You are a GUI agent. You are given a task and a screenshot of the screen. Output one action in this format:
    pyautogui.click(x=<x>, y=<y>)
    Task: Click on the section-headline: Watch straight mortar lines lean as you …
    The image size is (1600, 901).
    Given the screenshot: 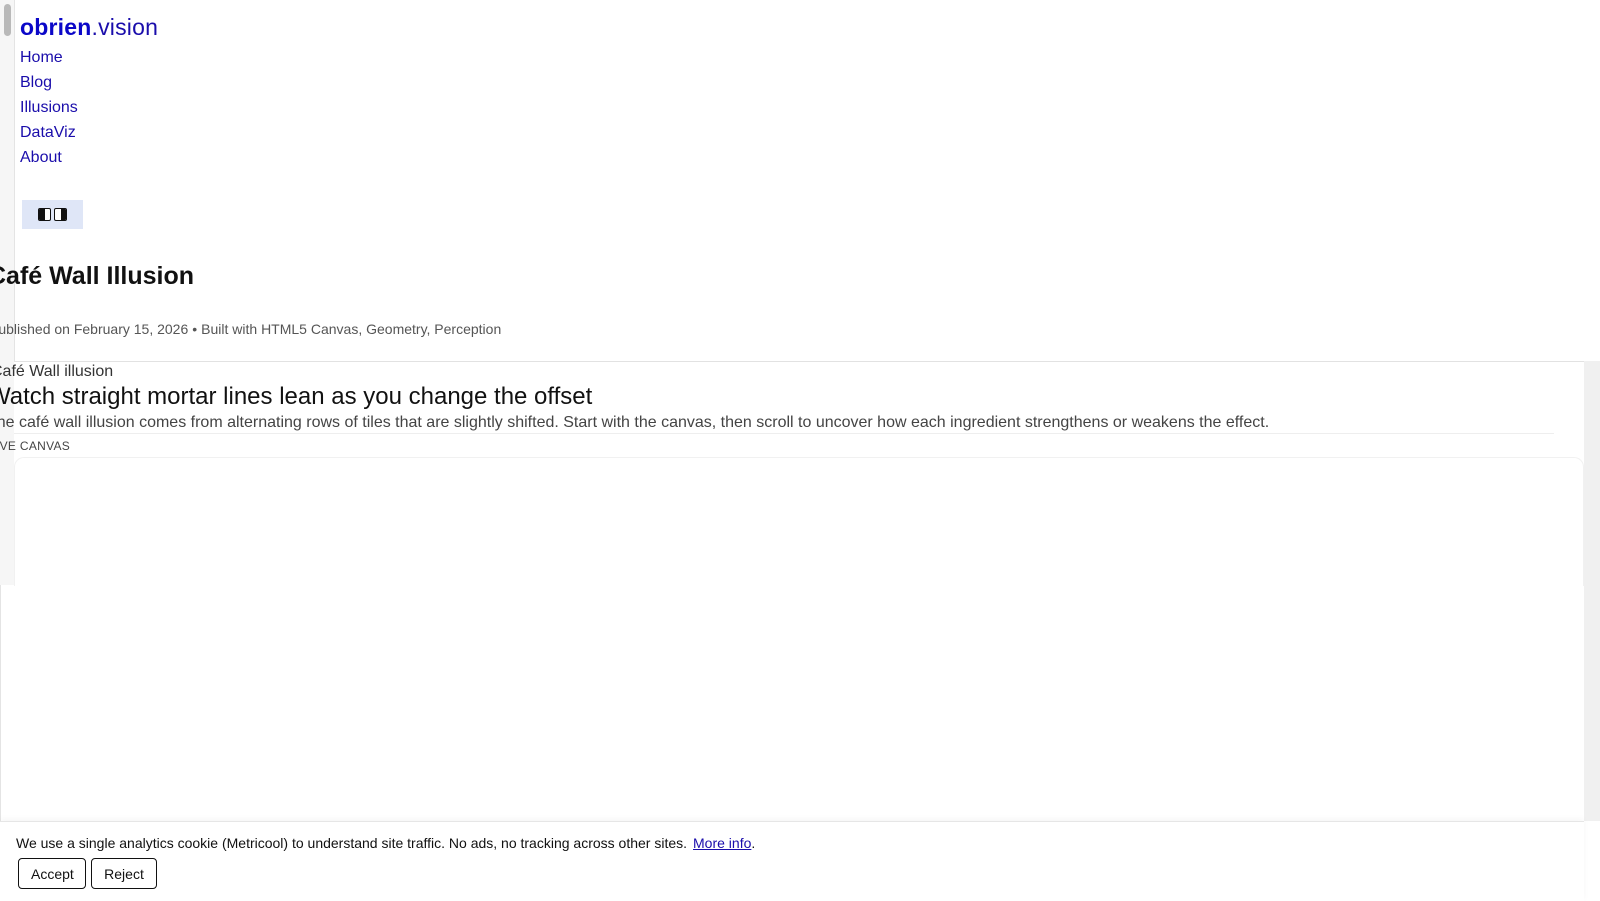 What is the action you would take?
    pyautogui.click(x=296, y=396)
    